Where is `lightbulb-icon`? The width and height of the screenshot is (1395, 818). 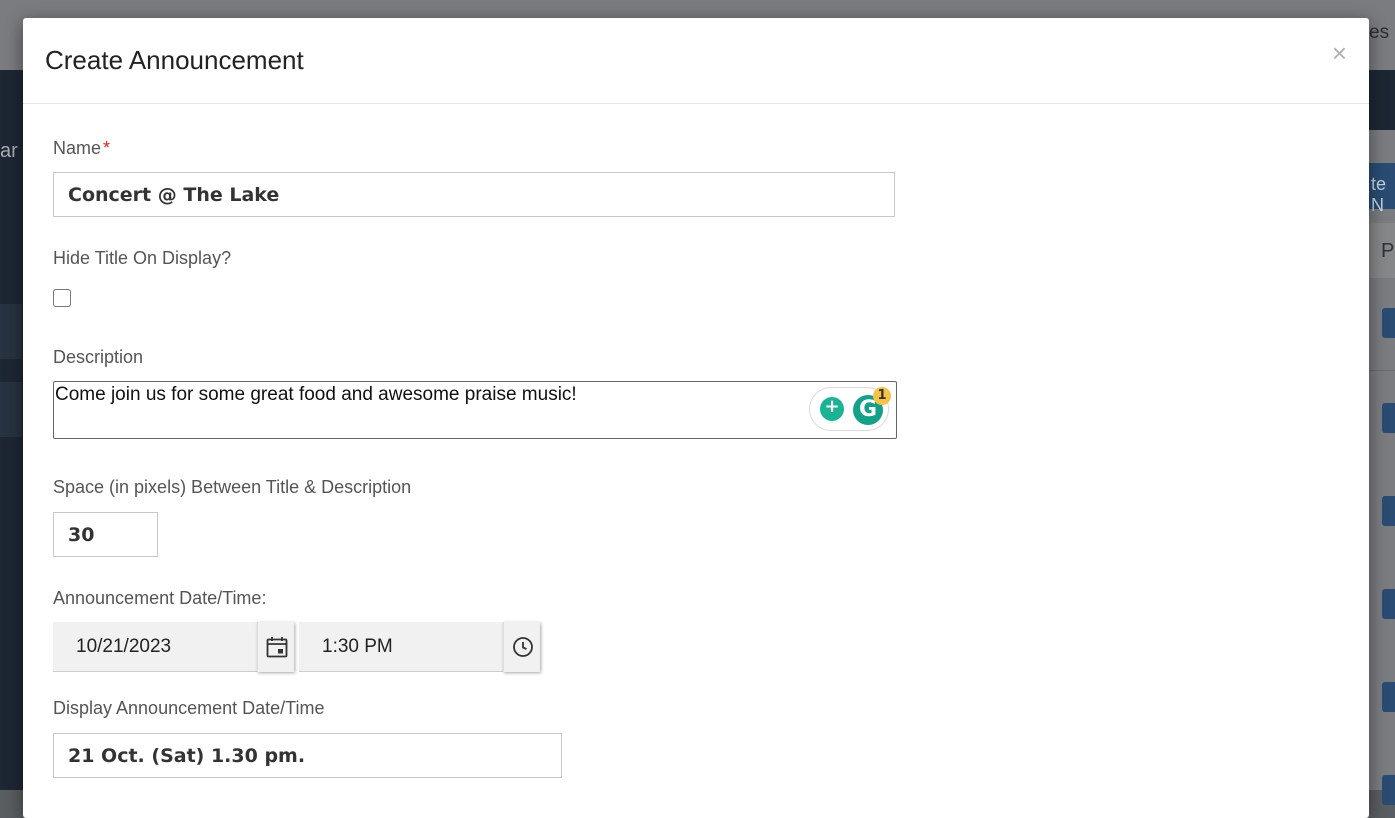
lightbulb-icon is located at coordinates (832, 408).